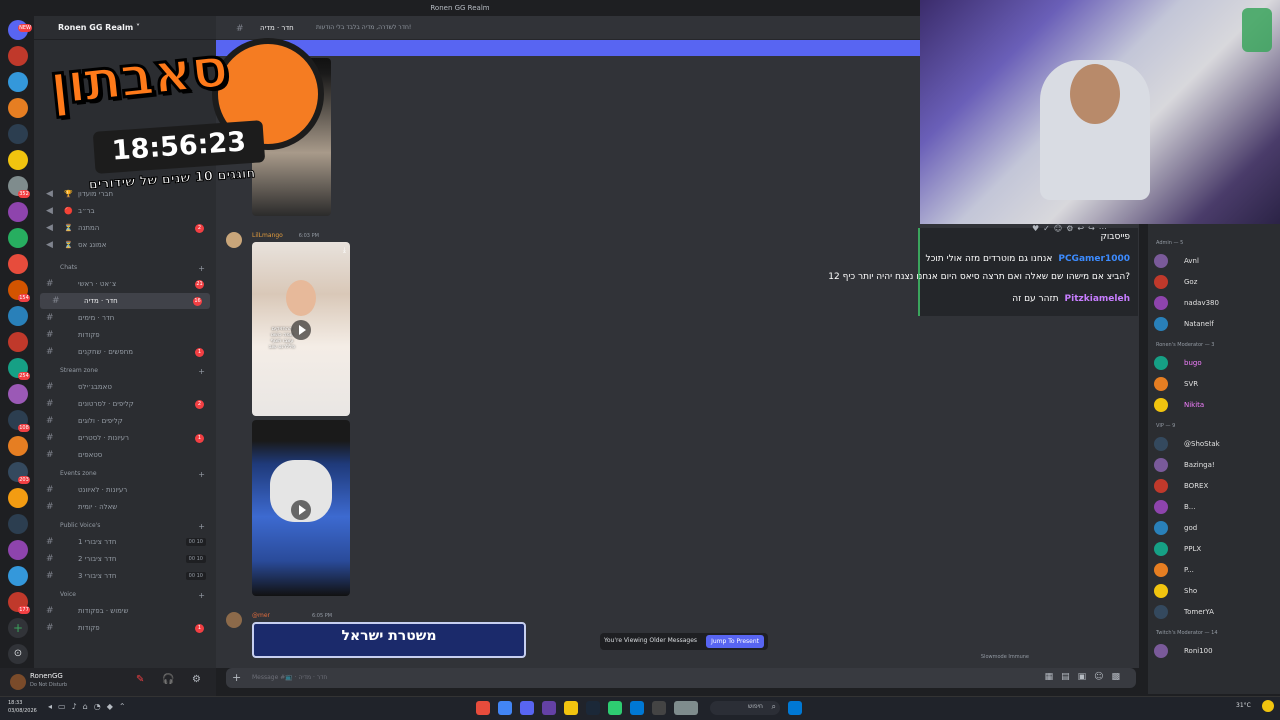 Image resolution: width=1280 pixels, height=720 pixels. I want to click on channel-item: # צ׳אט · ראשי 21, so click(123, 284).